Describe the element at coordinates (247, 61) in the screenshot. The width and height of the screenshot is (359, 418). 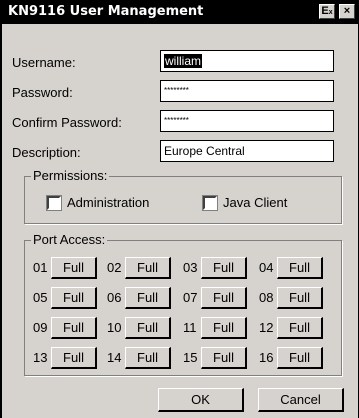
I see `username-input: william` at that location.